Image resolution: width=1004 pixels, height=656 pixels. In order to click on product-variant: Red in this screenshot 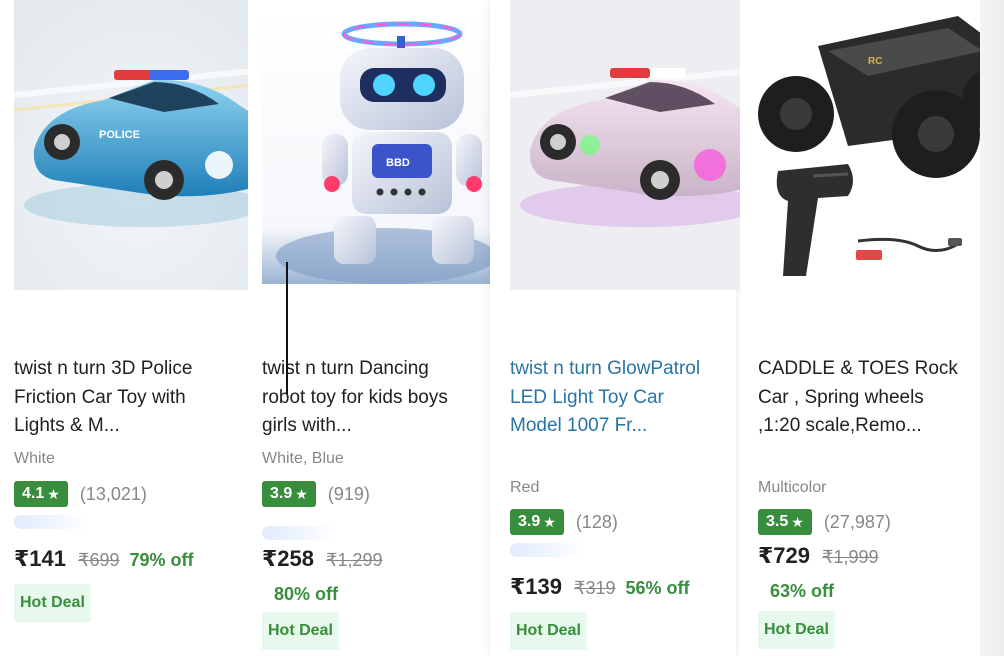, I will do `click(525, 487)`.